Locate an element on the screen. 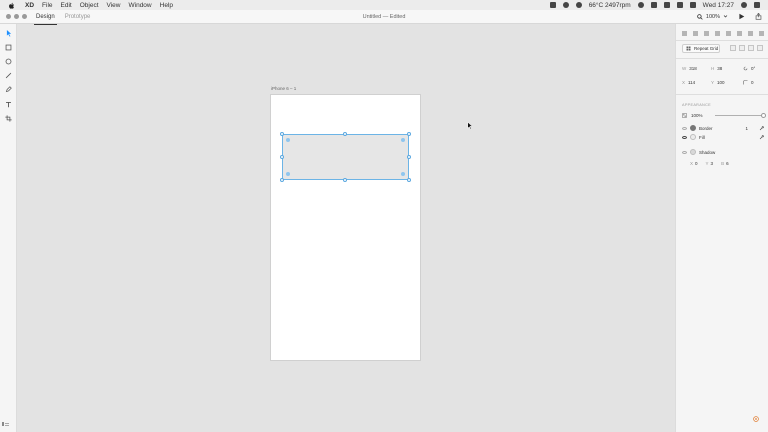 Image resolution: width=768 pixels, height=432 pixels. y-field: Y 100 is located at coordinates (718, 82).